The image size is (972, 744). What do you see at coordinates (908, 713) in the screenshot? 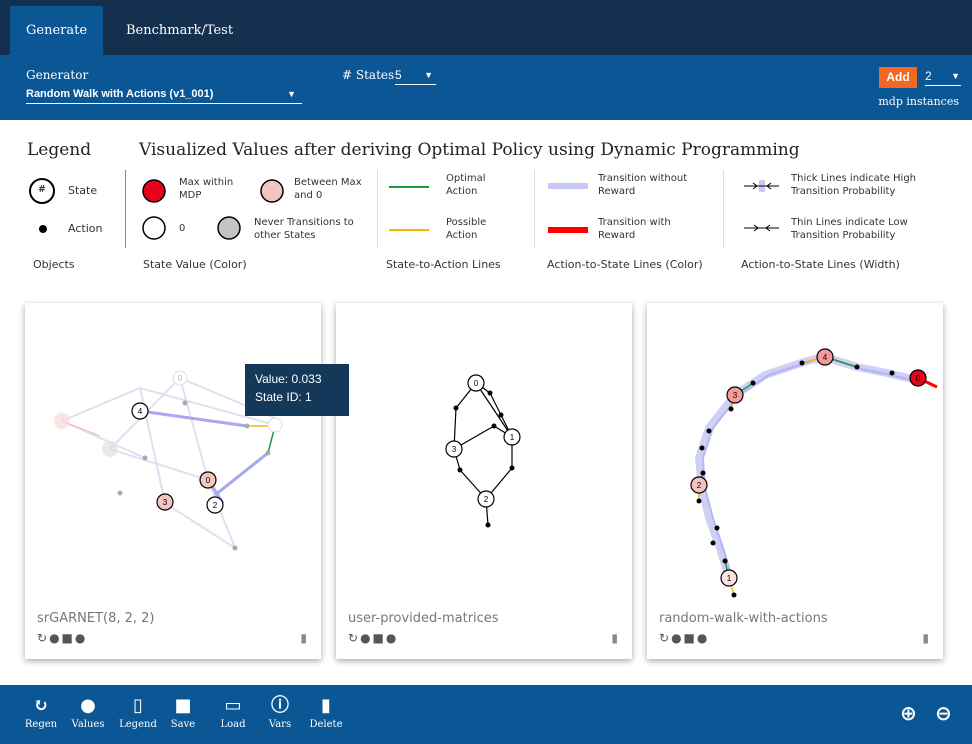
I see `zoom-in-icon: ⊕` at bounding box center [908, 713].